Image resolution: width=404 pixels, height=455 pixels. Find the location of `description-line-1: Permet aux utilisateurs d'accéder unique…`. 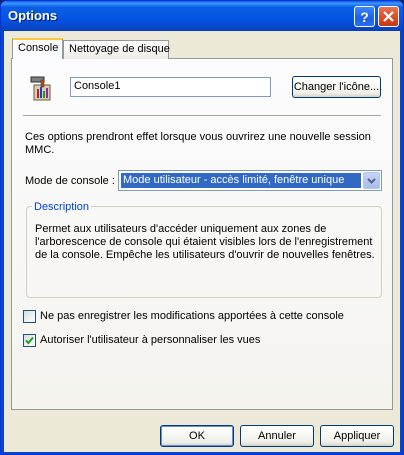

description-line-1: Permet aux utilisateurs d'accéder unique… is located at coordinates (181, 229).